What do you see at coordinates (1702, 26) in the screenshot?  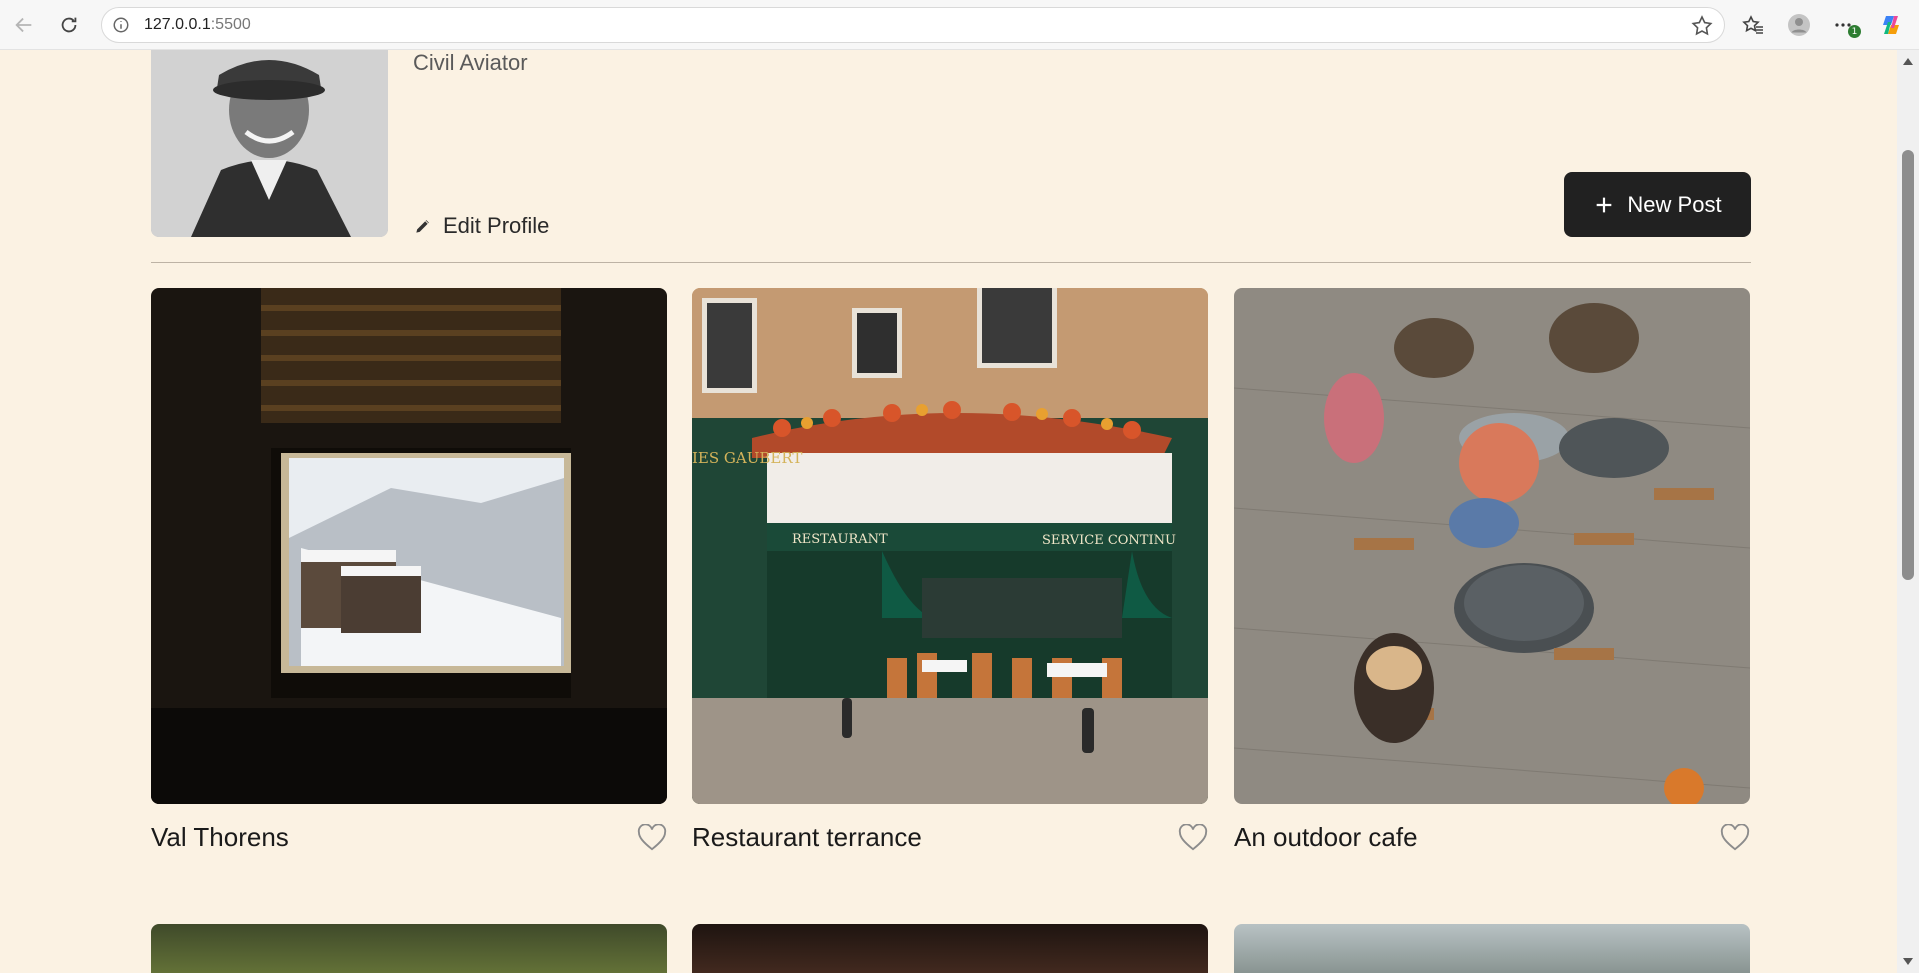 I see `bookmark-star-icon` at bounding box center [1702, 26].